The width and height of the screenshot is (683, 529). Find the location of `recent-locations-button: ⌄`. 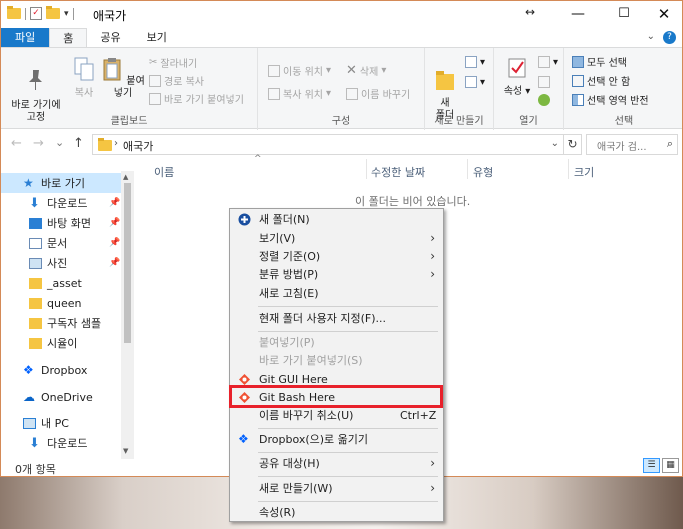

recent-locations-button: ⌄ is located at coordinates (59, 142).